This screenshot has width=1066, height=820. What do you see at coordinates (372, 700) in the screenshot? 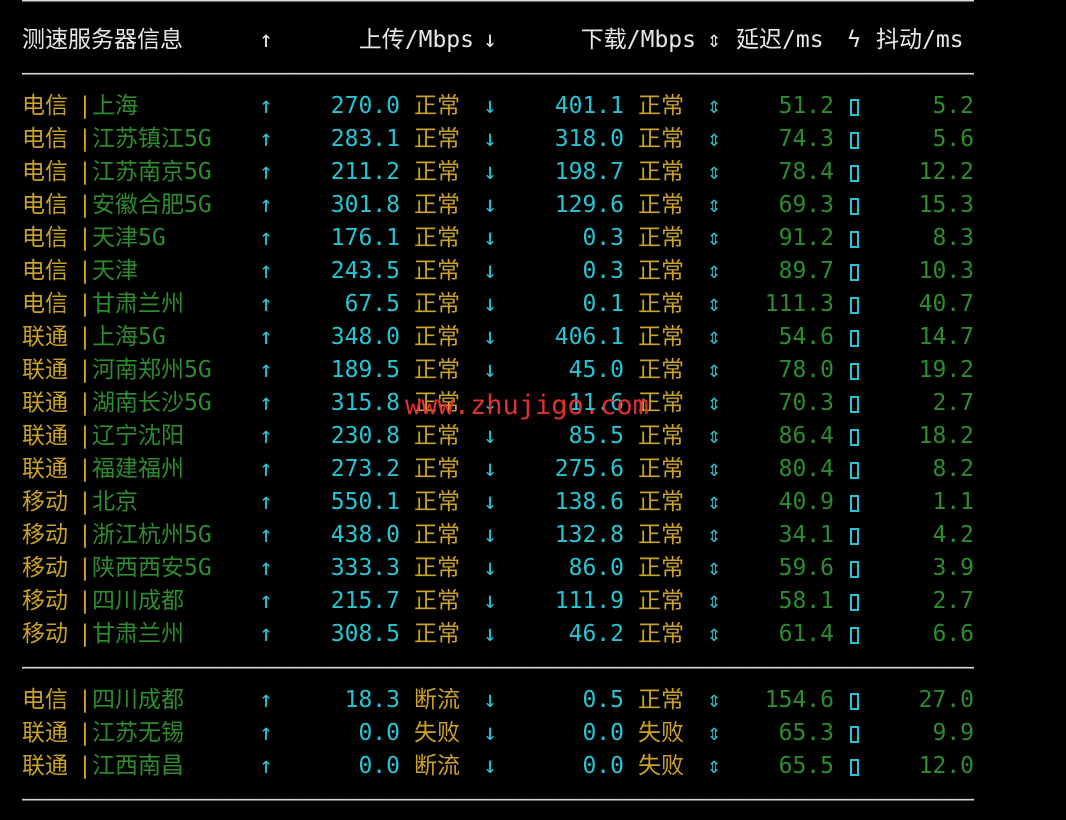
I see `upload-value: 18.3` at bounding box center [372, 700].